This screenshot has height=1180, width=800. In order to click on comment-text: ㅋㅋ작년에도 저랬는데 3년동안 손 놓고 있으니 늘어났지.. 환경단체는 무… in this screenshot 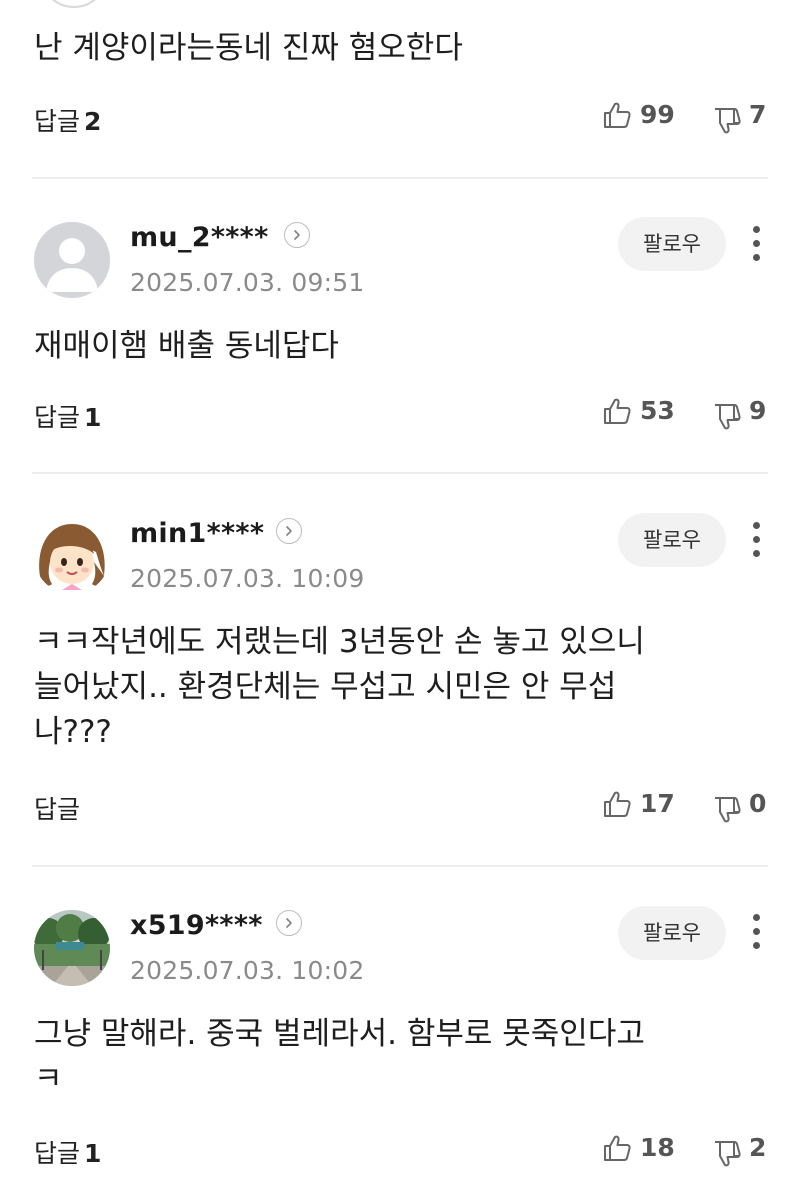, I will do `click(394, 687)`.